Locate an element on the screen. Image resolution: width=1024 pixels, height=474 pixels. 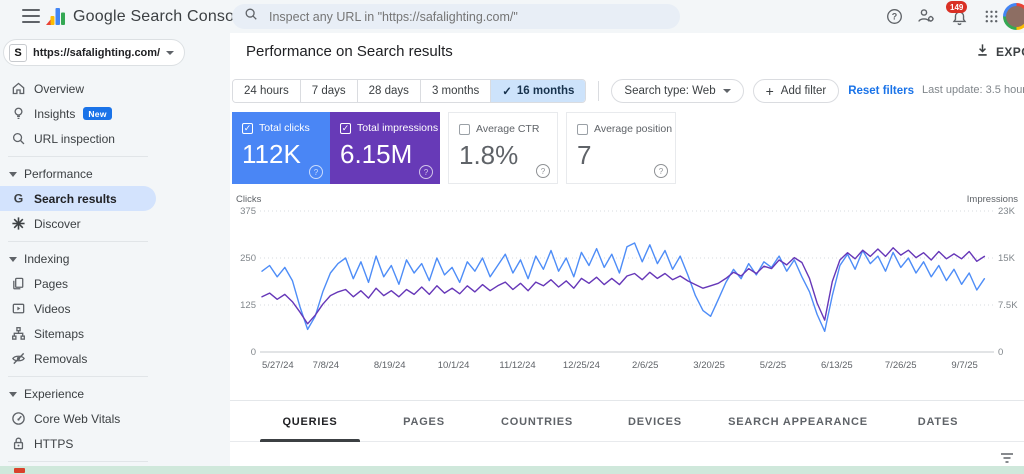
core-web-vitals-icon is located at coordinates (18, 419).